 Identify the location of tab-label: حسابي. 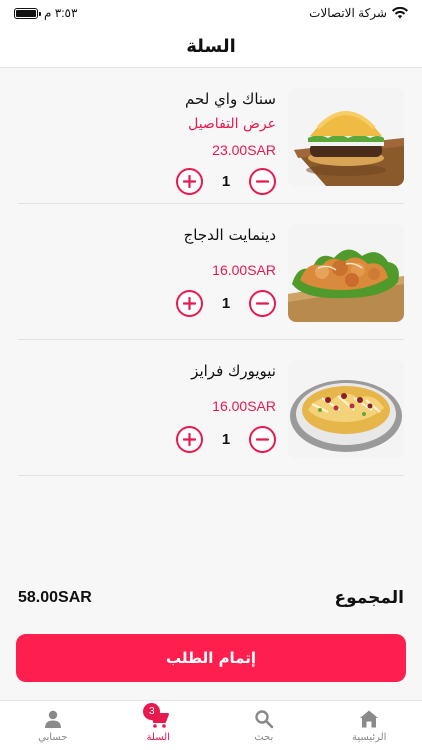
(53, 737).